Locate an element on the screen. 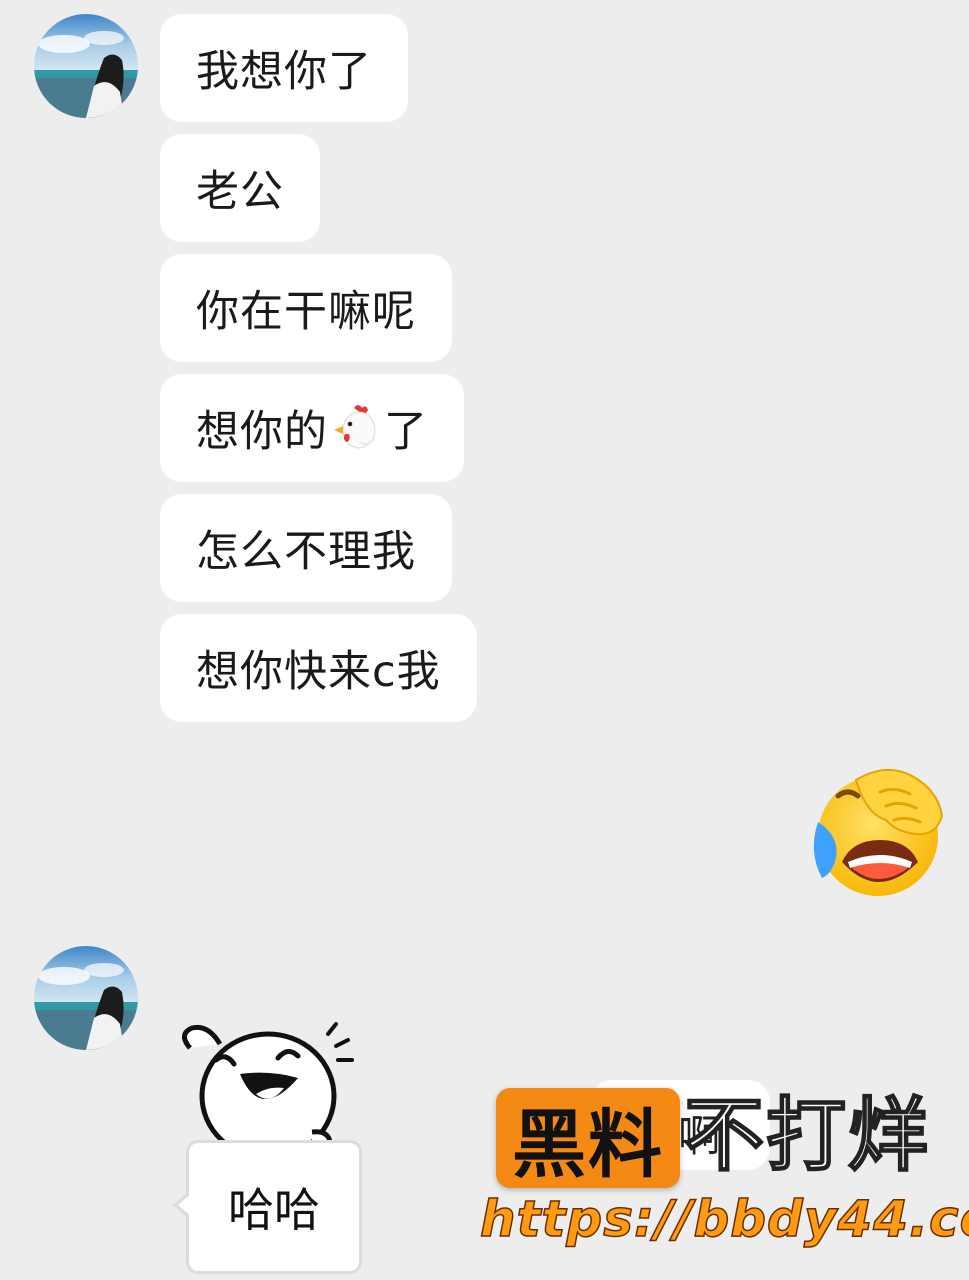  watermark-logo-text: 黑料 is located at coordinates (588, 1144).